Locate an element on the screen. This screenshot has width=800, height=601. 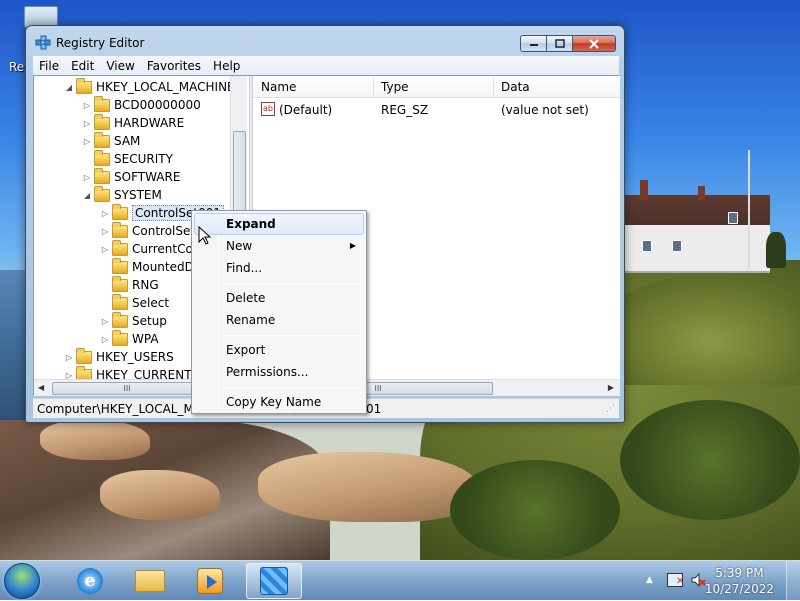
tree-item: ◢ SYSTEM is located at coordinates (122, 194).